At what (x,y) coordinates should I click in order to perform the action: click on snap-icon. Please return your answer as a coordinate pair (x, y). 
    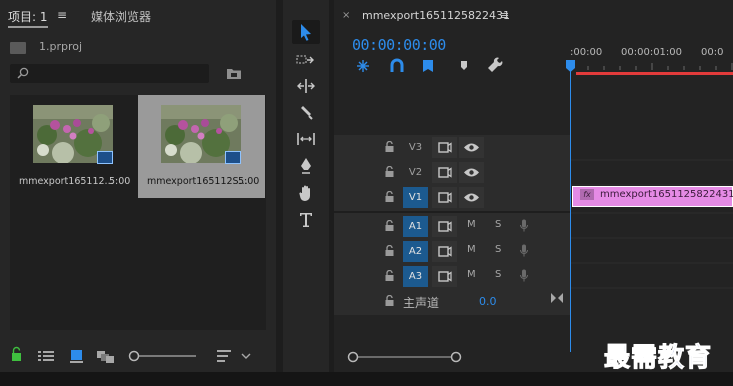
    Looking at the image, I should click on (363, 66).